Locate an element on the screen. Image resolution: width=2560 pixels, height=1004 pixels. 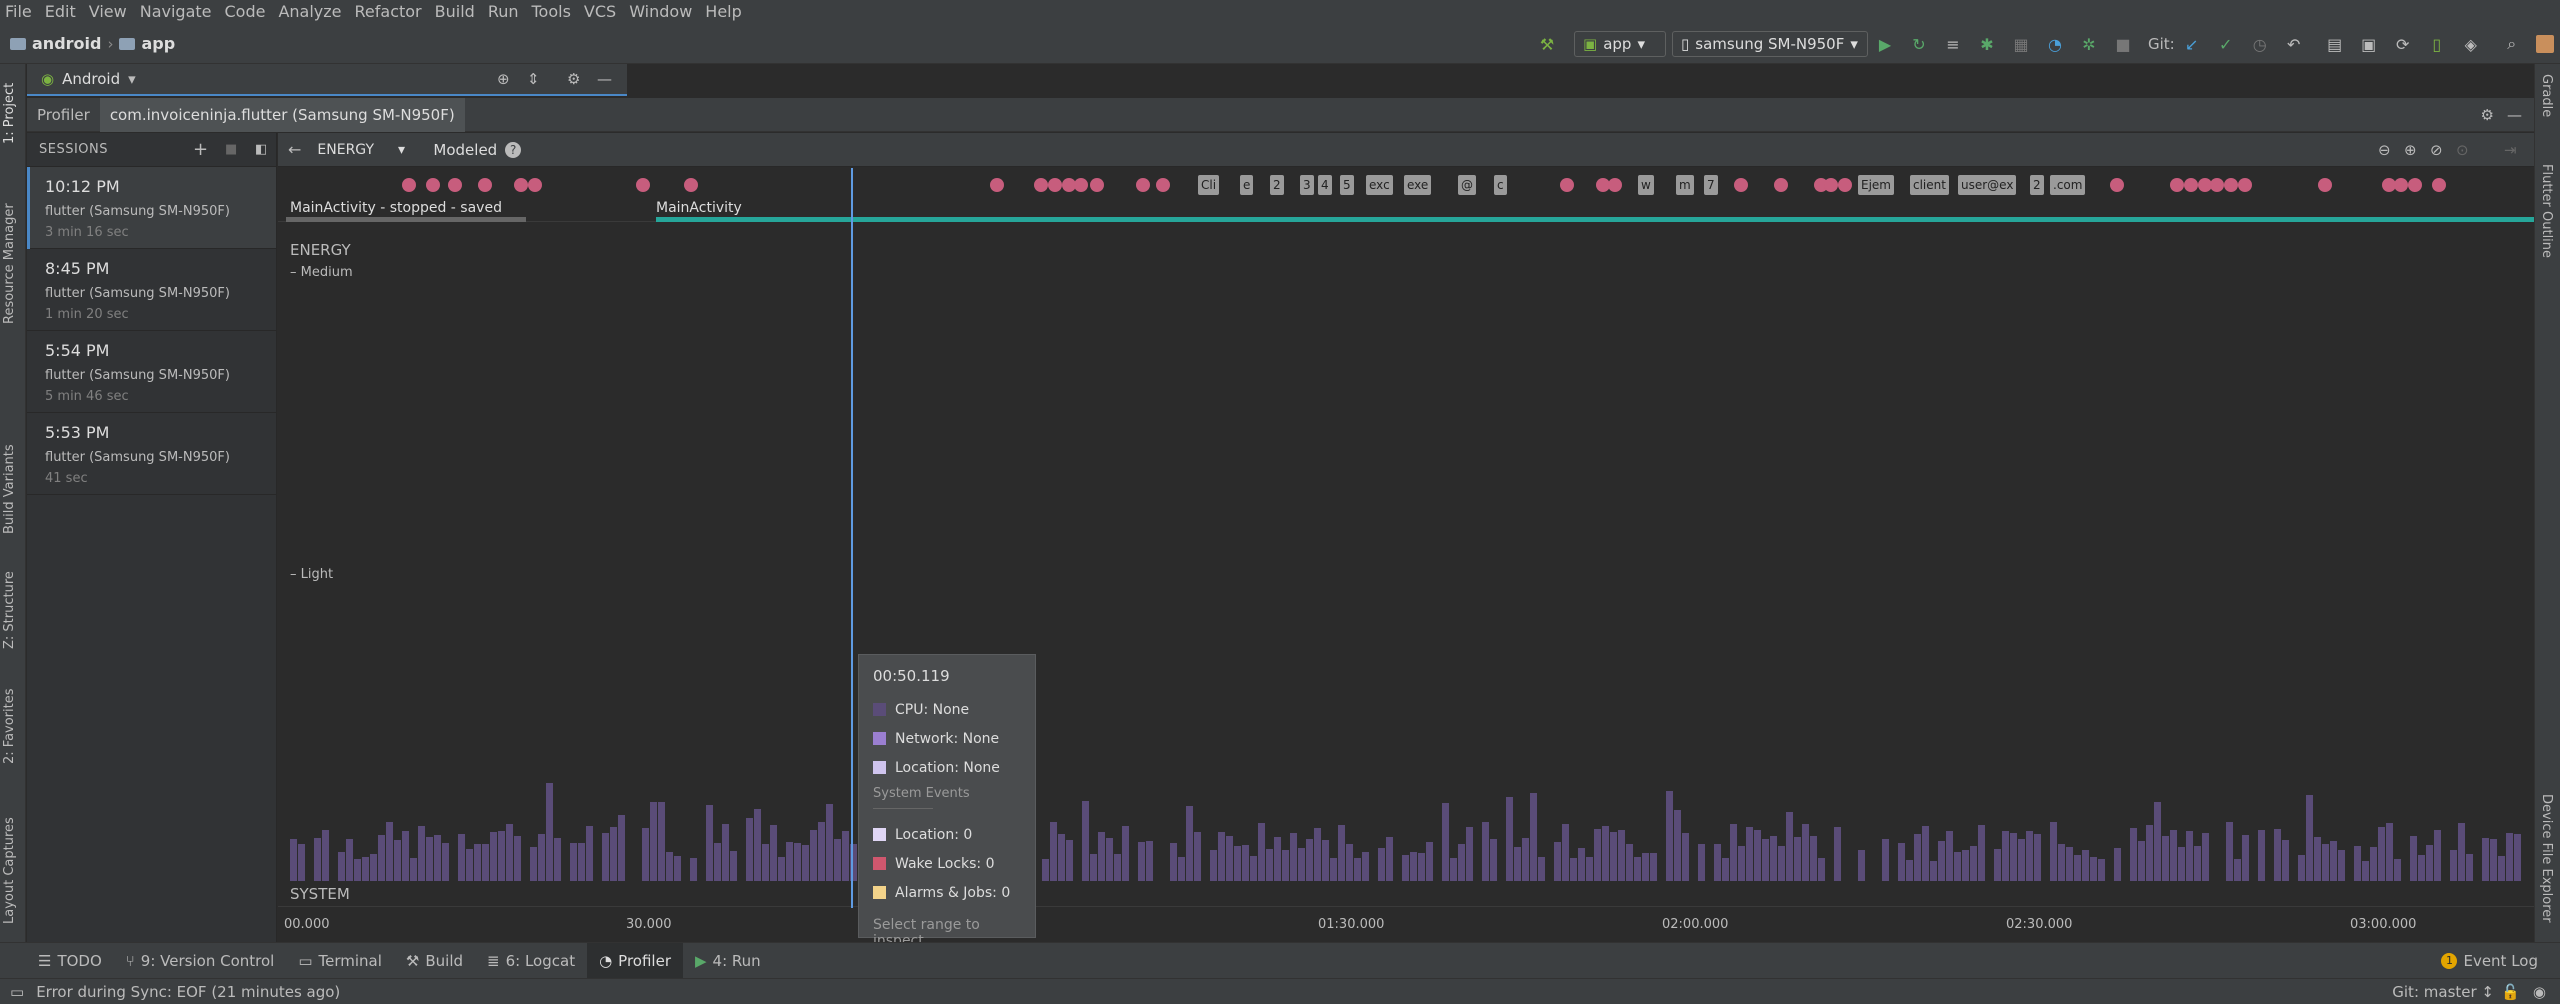
tool-tab-run: ▶ 4: Run is located at coordinates (728, 961).